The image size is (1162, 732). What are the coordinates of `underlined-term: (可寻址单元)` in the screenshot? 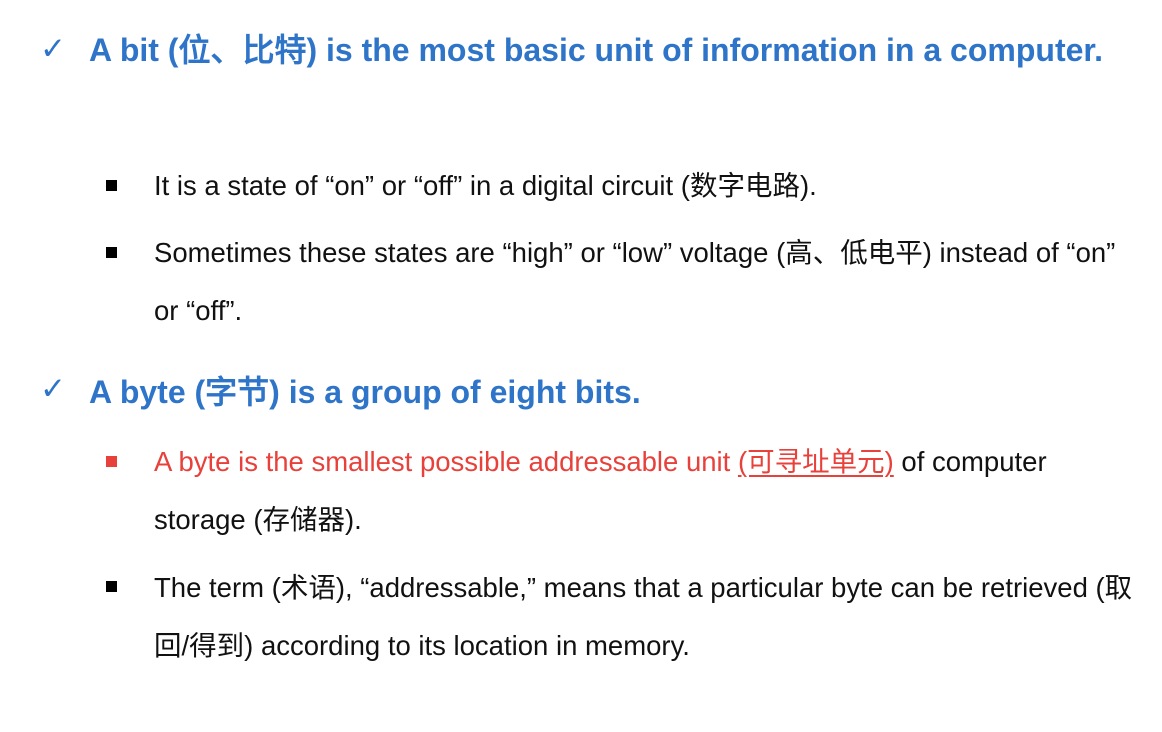 It's located at (815, 461).